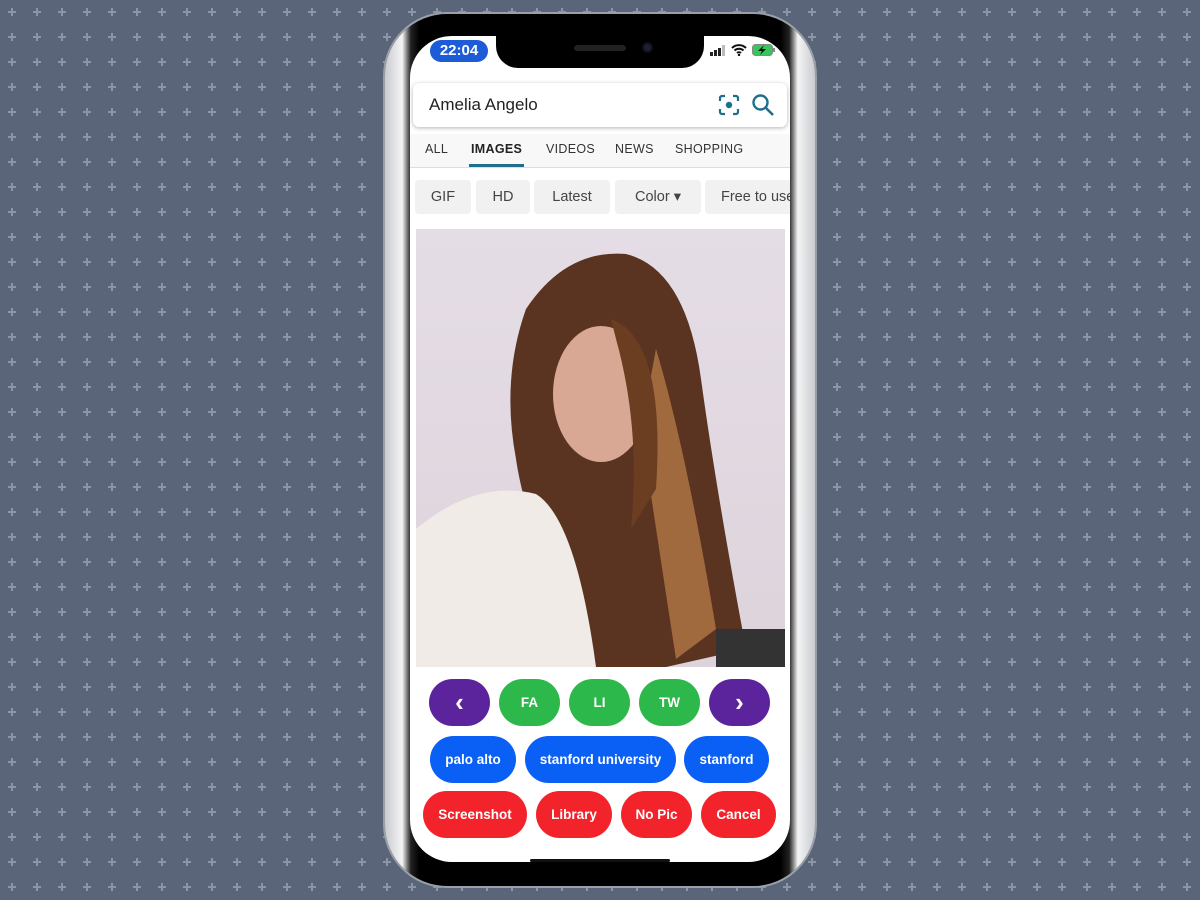  Describe the element at coordinates (658, 197) in the screenshot. I see `filter-color-dropdown: Color ▾` at that location.